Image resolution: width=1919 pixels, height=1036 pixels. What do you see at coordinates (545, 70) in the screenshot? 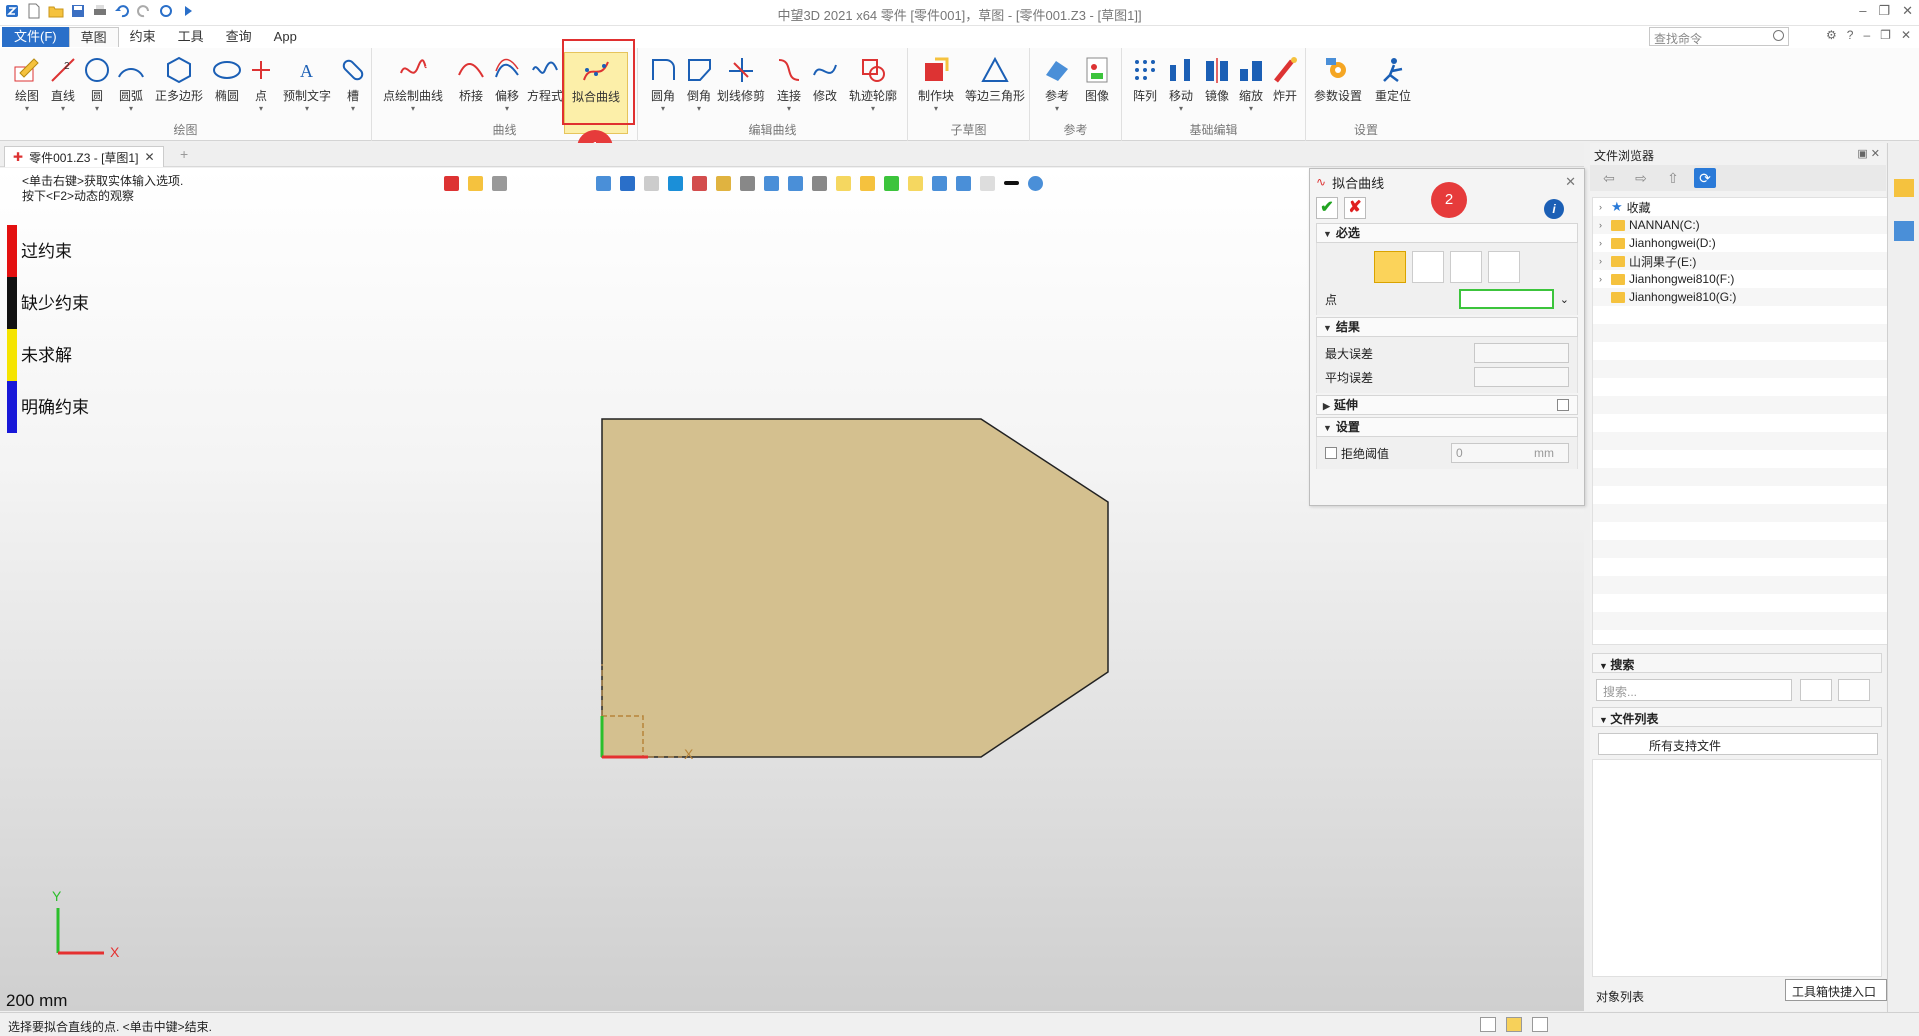
I see `equation-curve-icon` at bounding box center [545, 70].